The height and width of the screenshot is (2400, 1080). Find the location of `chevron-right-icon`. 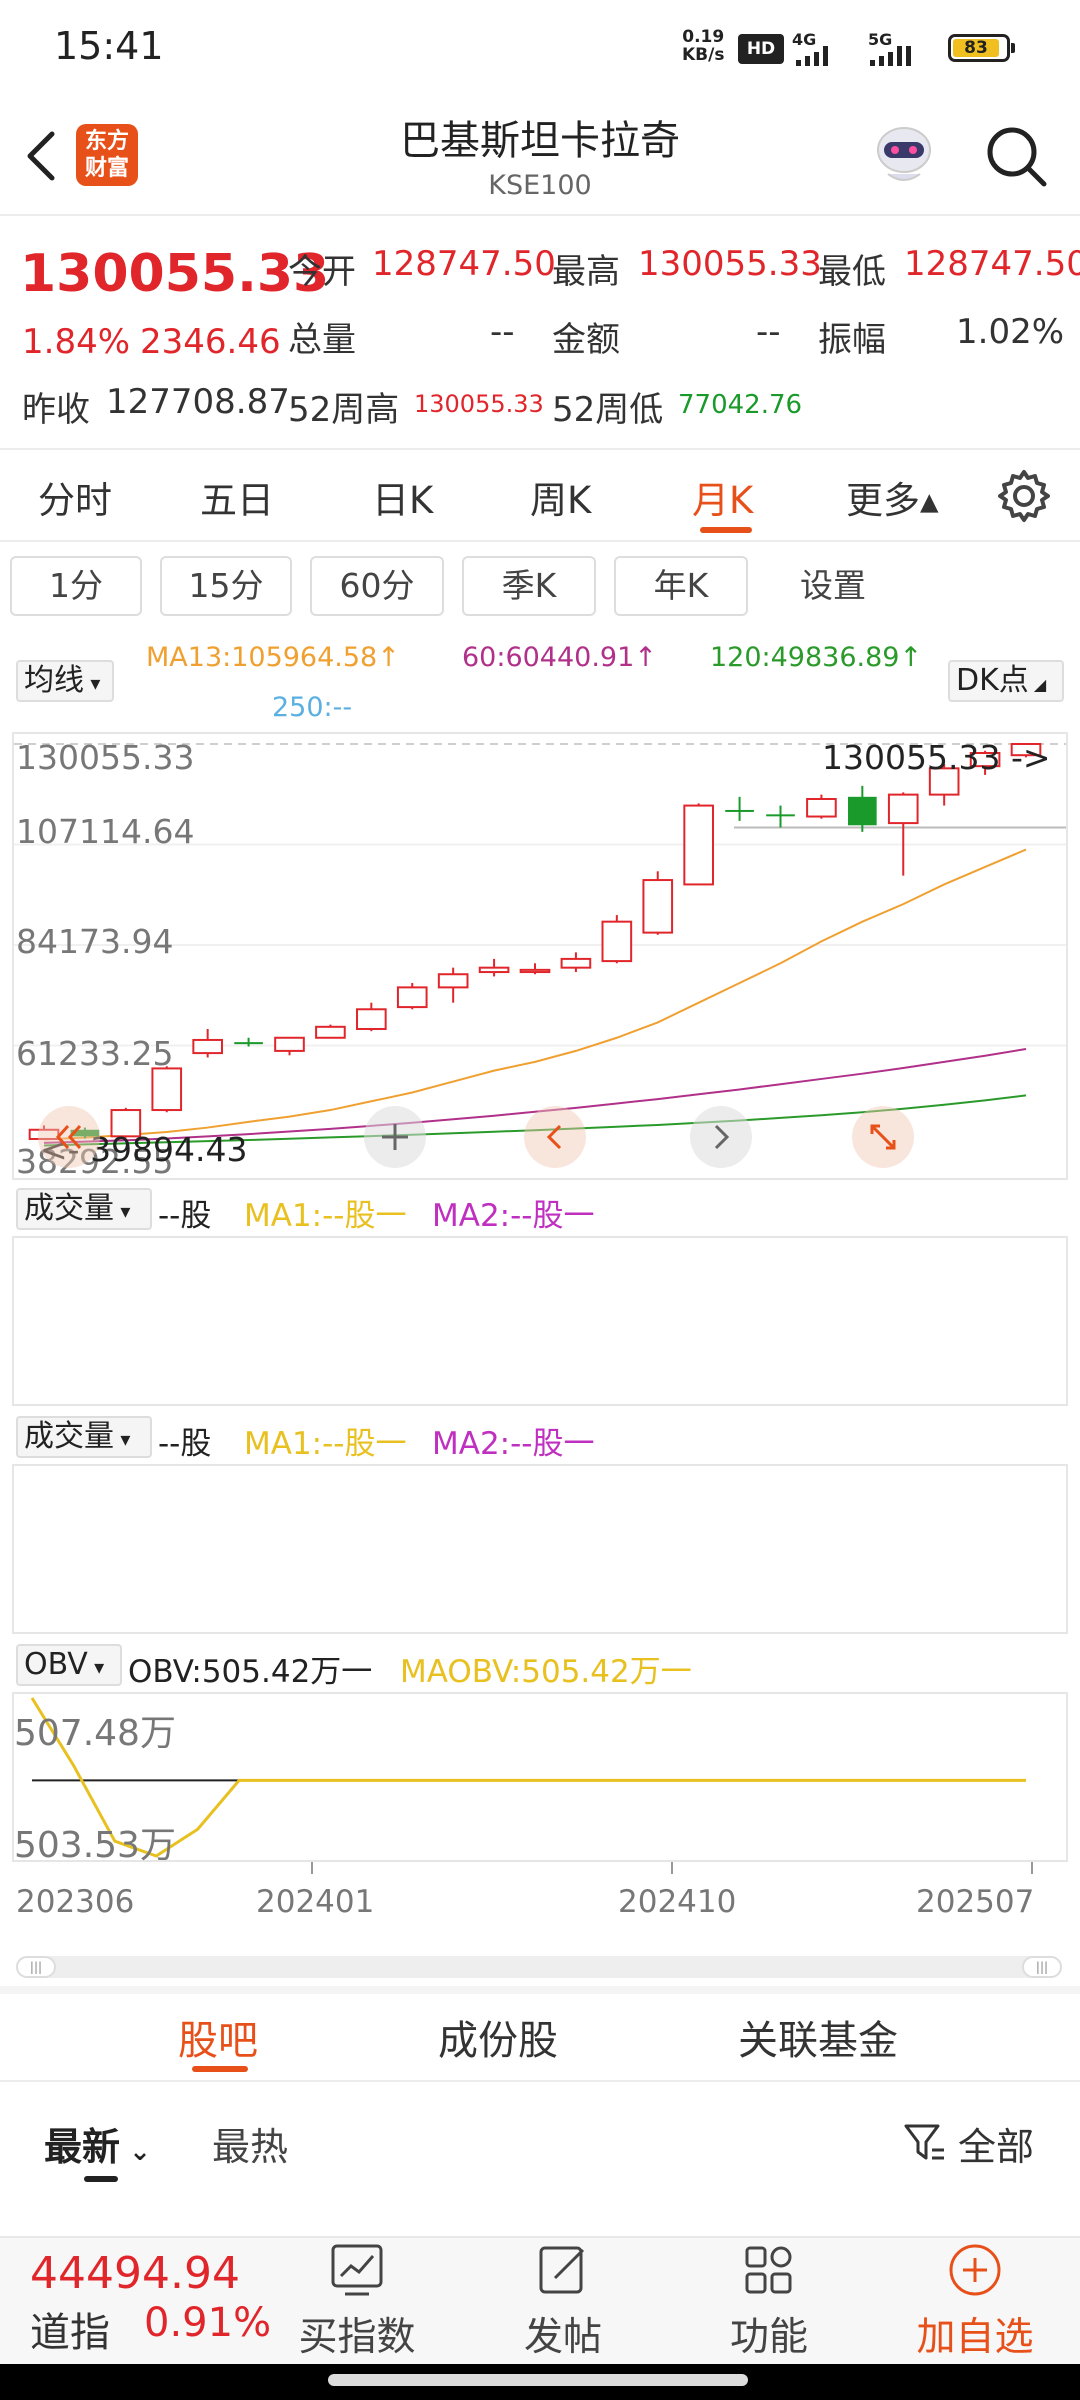

chevron-right-icon is located at coordinates (721, 1137).